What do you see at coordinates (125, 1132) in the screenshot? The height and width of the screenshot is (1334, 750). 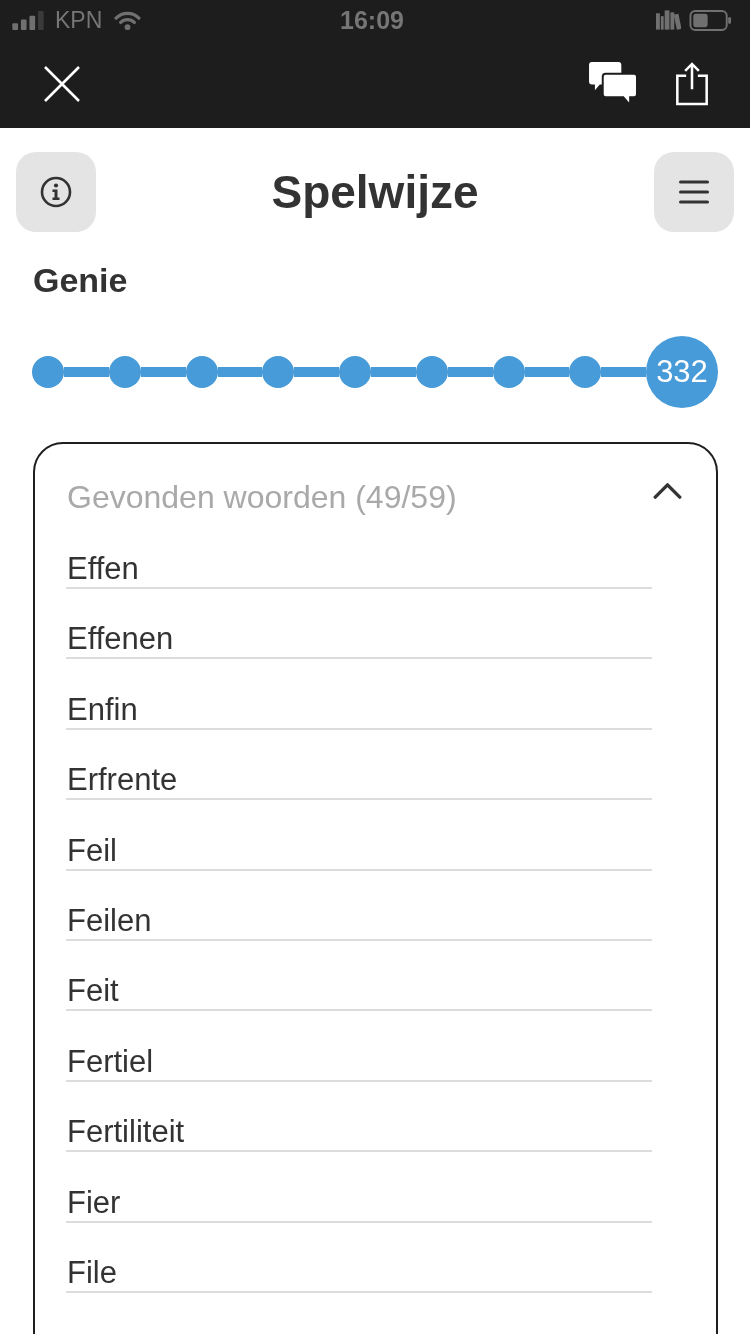 I see `found-word: Fertiliteit` at bounding box center [125, 1132].